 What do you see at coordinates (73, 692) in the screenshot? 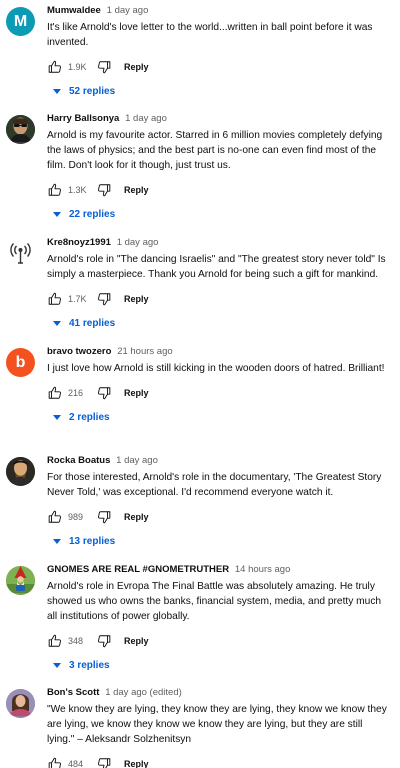
I see `comment-author: Bon's Scott` at bounding box center [73, 692].